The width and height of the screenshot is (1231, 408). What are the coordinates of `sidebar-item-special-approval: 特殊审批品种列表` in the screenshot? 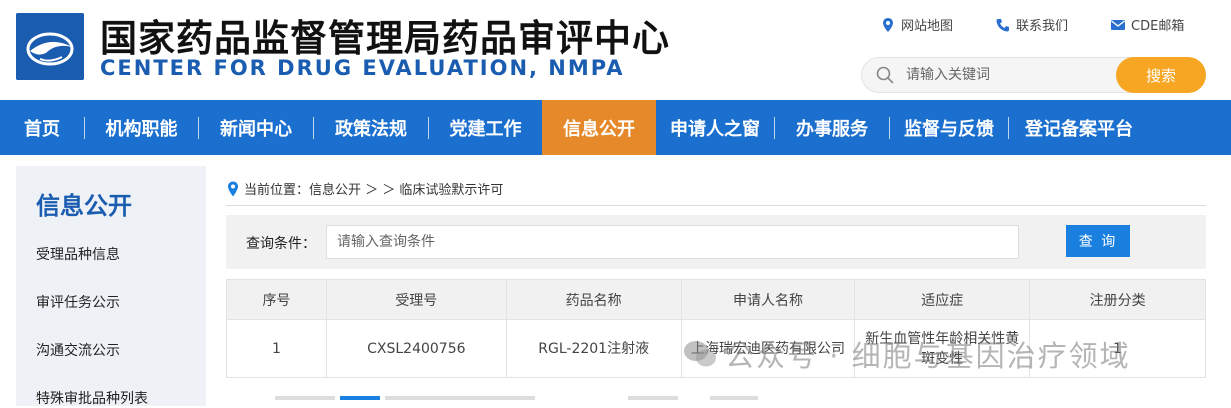 It's located at (92, 398).